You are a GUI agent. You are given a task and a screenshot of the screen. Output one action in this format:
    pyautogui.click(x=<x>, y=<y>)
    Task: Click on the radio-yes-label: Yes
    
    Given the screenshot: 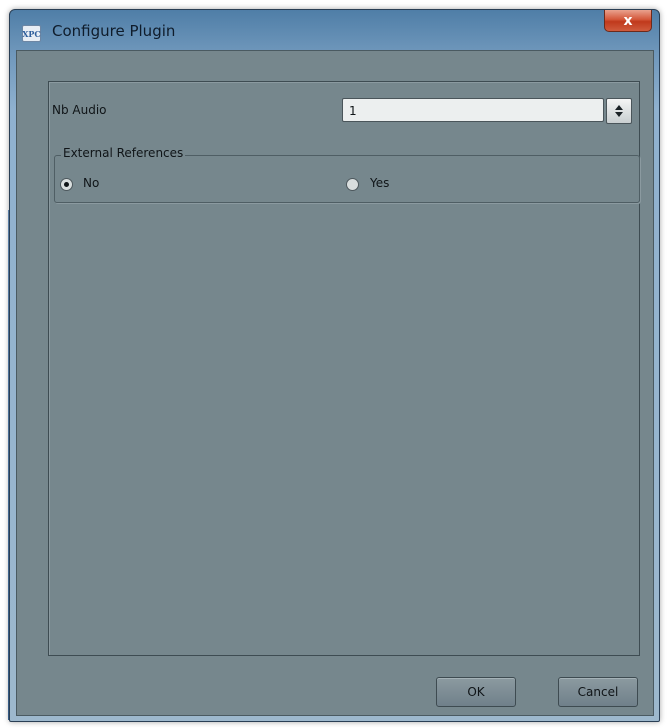 What is the action you would take?
    pyautogui.click(x=379, y=183)
    